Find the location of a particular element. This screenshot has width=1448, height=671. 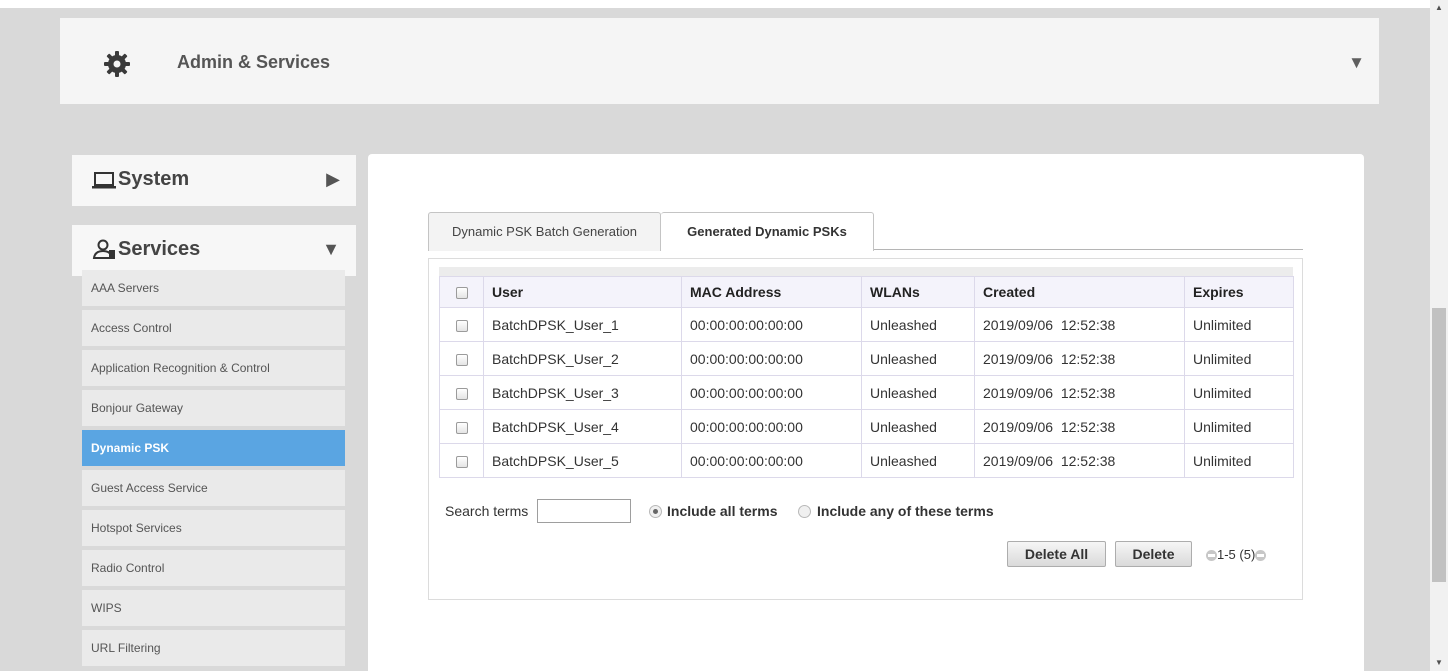

delete-button: Delete is located at coordinates (1153, 554).